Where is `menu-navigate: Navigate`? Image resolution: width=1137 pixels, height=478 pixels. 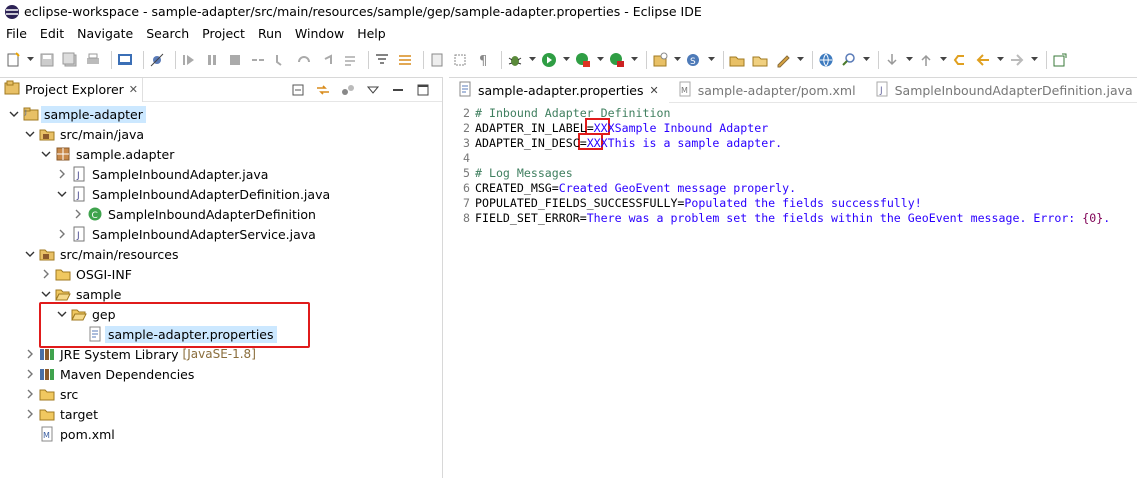
menu-navigate: Navigate is located at coordinates (105, 33).